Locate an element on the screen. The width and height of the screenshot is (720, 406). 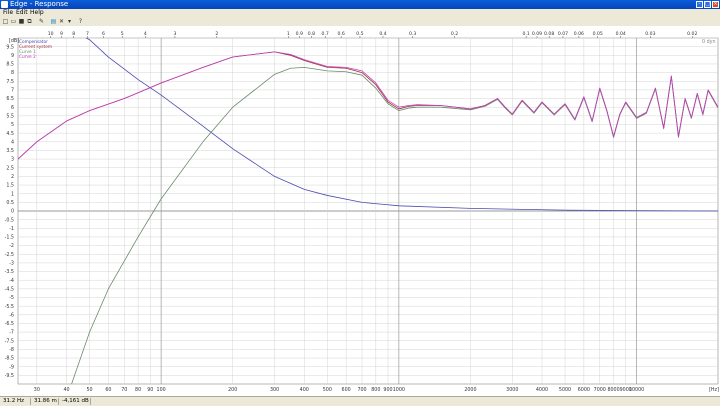
measure-icon: ✎ is located at coordinates (41, 21).